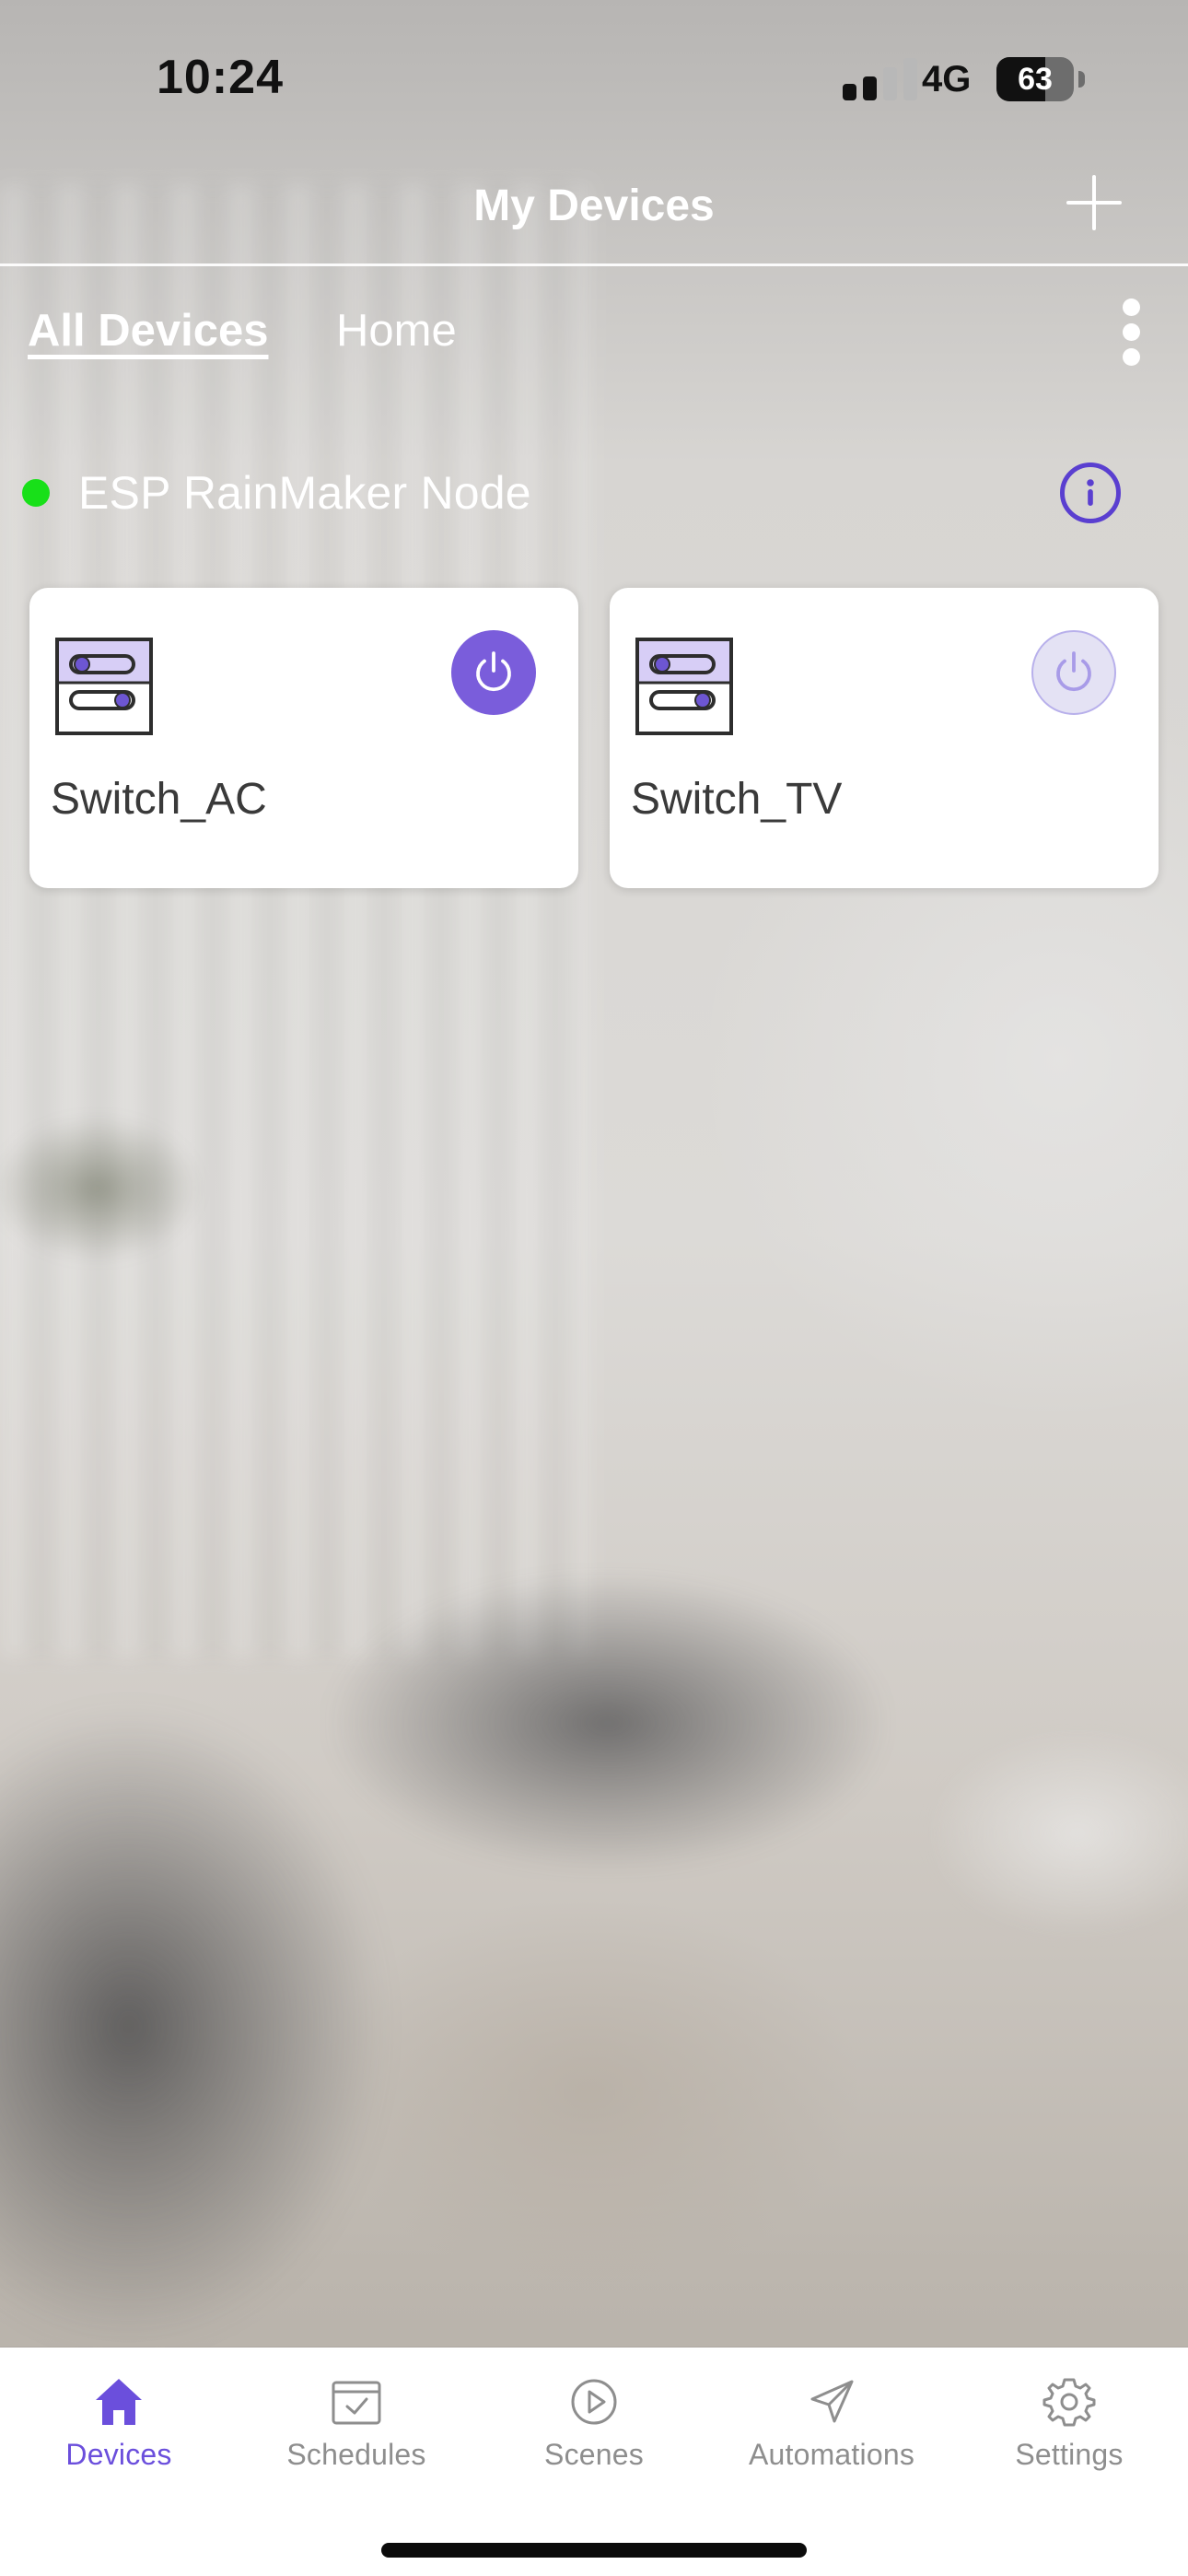 The image size is (1188, 2576). What do you see at coordinates (594, 494) in the screenshot?
I see `node-row: ESP RainMaker Node` at bounding box center [594, 494].